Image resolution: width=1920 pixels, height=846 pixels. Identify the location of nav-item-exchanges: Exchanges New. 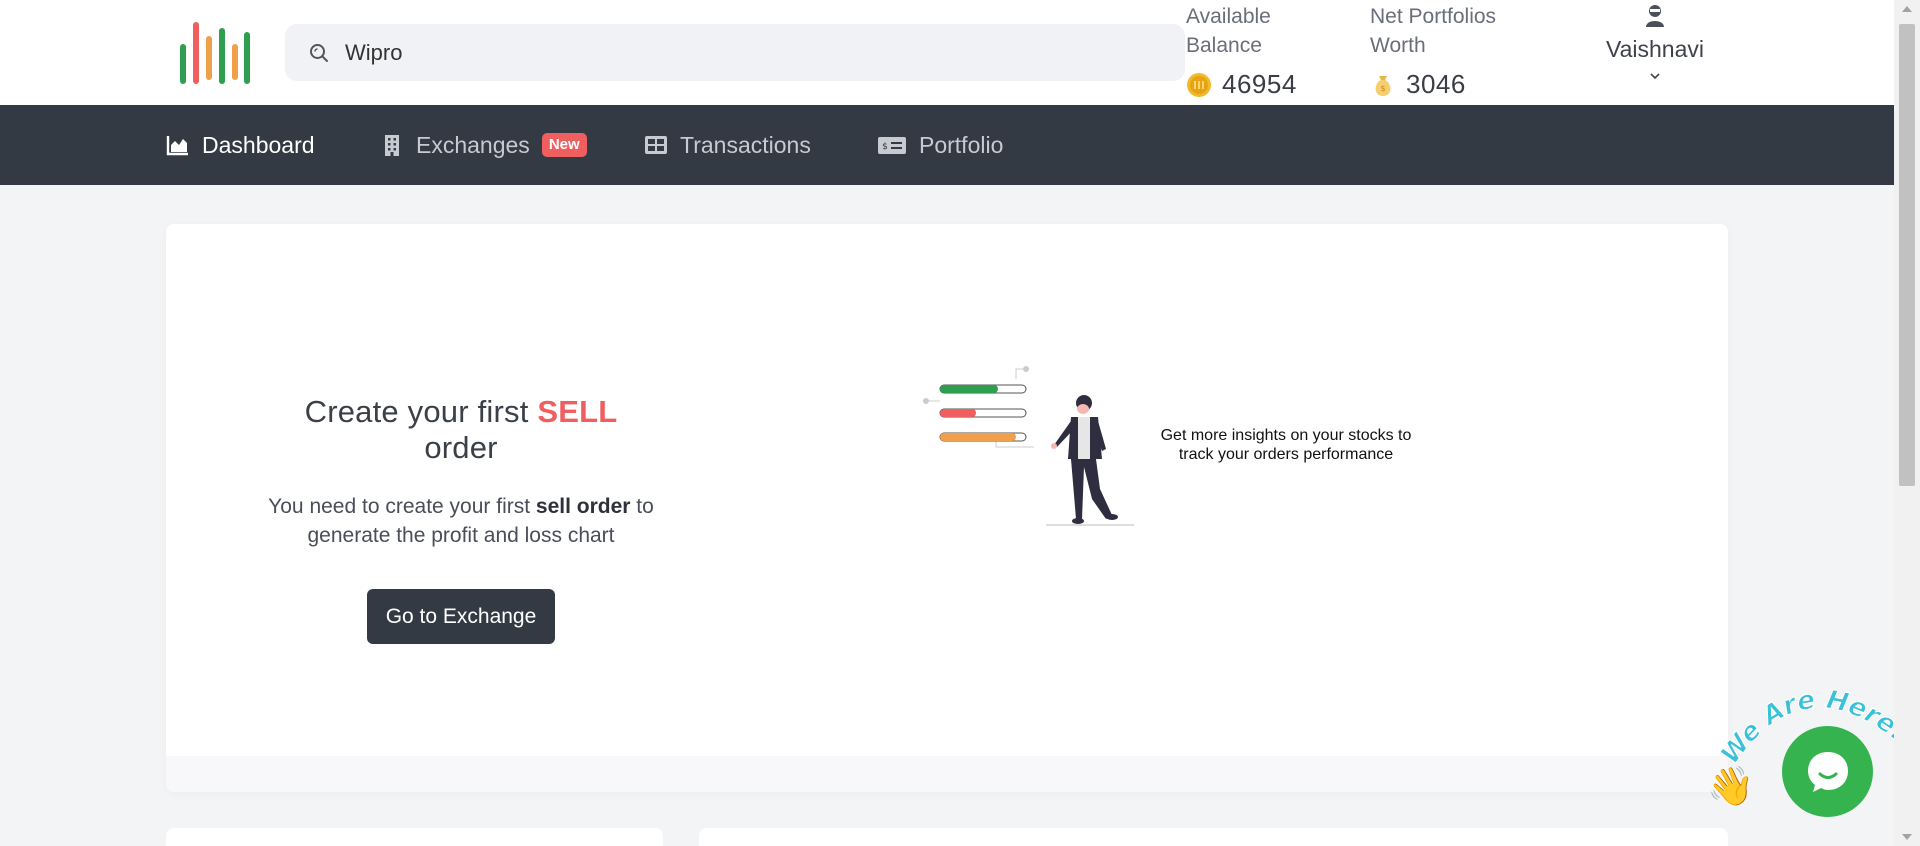
(483, 145).